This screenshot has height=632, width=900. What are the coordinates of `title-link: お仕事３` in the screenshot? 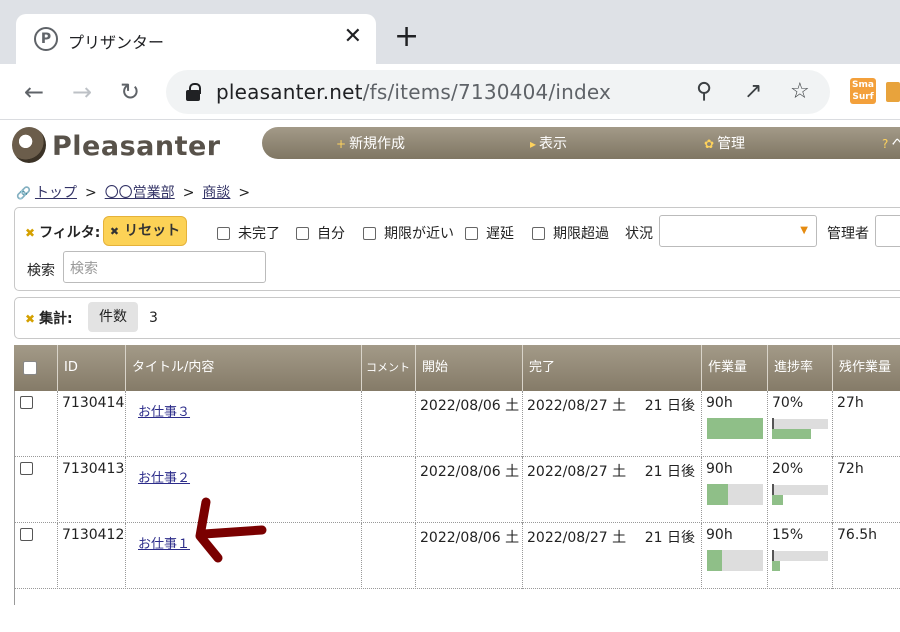 It's located at (164, 412).